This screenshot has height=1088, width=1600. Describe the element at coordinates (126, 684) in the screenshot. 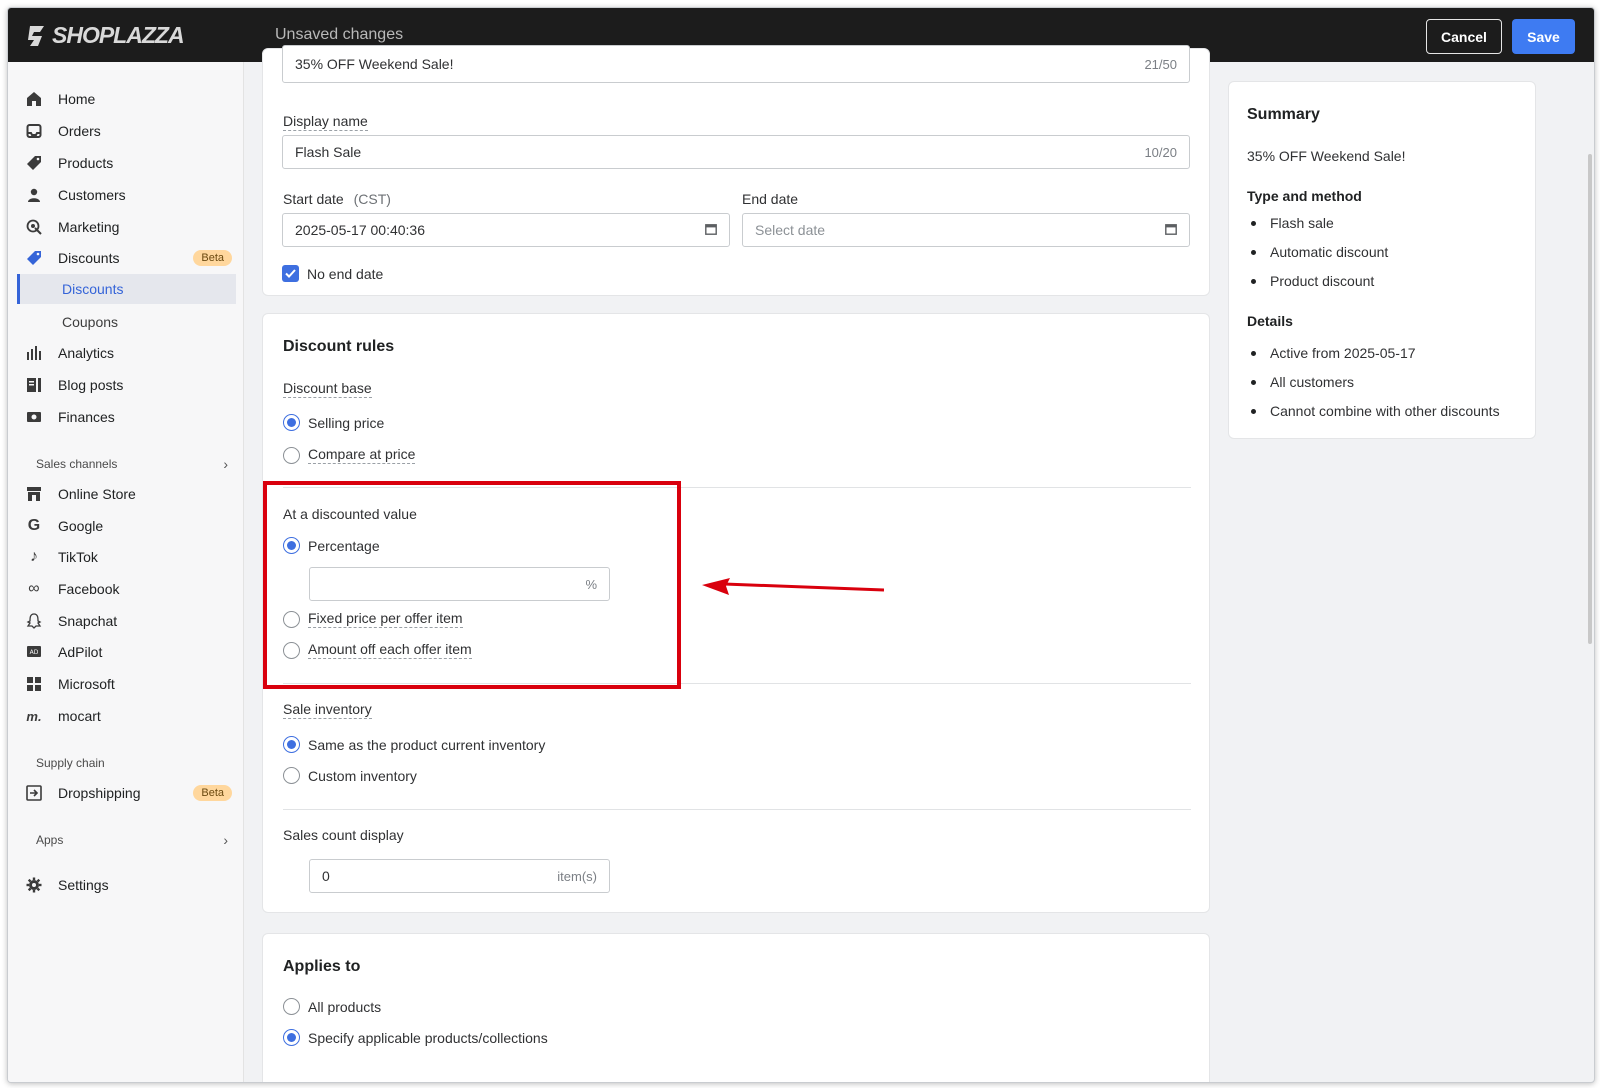

I see `sidebar-item-microsoft: Microsoft` at that location.